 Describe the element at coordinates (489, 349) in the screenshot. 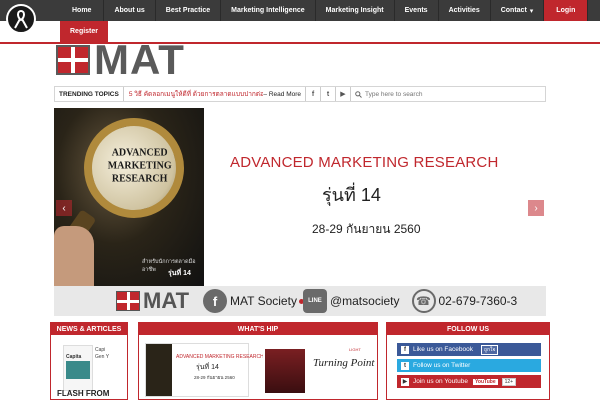

I see `facebook-like-button: ถูกใจ` at that location.